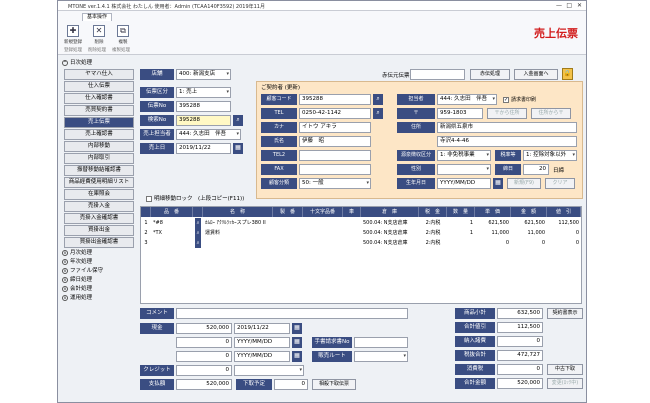 Image resolution: width=650 pixels, height=403 pixels. Describe the element at coordinates (529, 233) in the screenshot. I see `table-cell: 11,000` at that location.